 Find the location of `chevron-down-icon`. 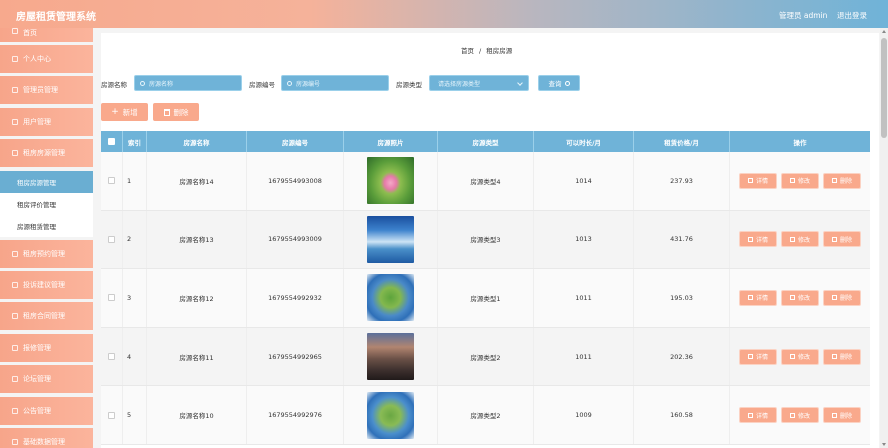

chevron-down-icon is located at coordinates (520, 83).